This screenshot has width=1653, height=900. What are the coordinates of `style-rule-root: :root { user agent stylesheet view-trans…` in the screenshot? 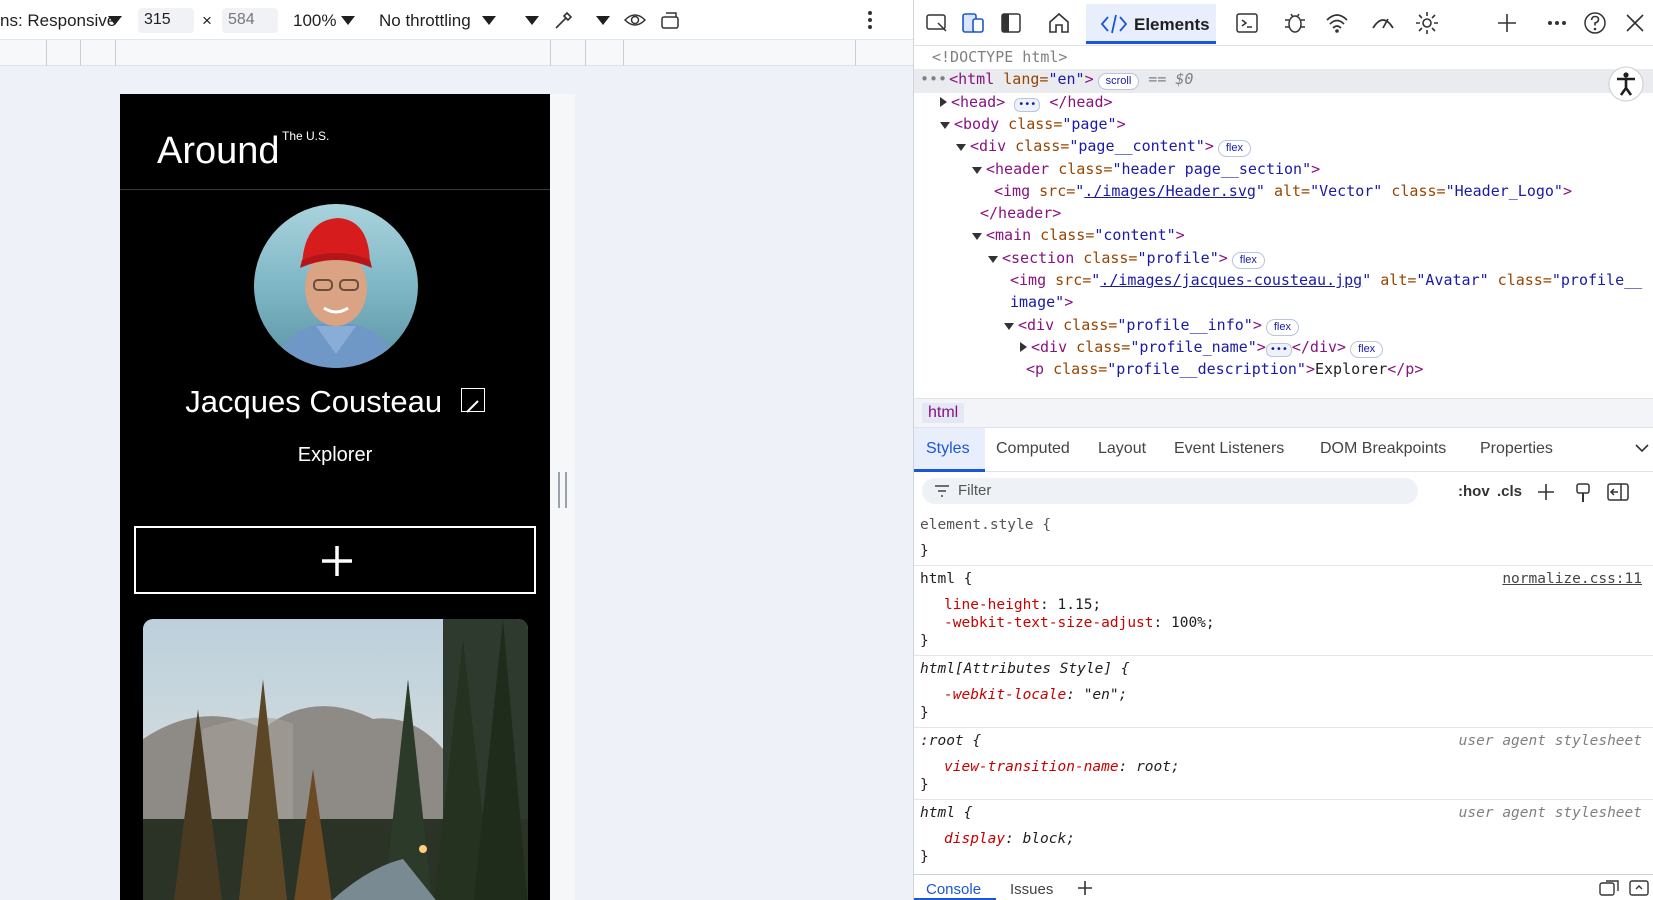 It's located at (1283, 764).